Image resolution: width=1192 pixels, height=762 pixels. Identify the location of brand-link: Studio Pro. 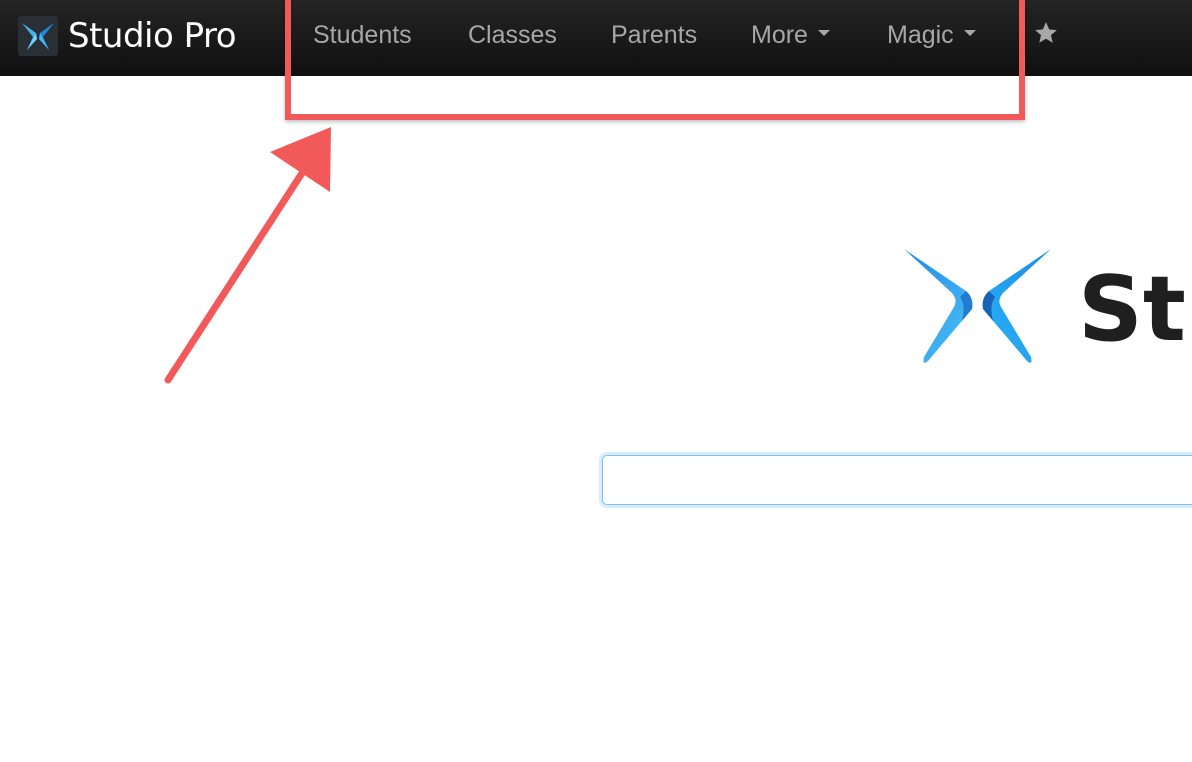
(127, 36).